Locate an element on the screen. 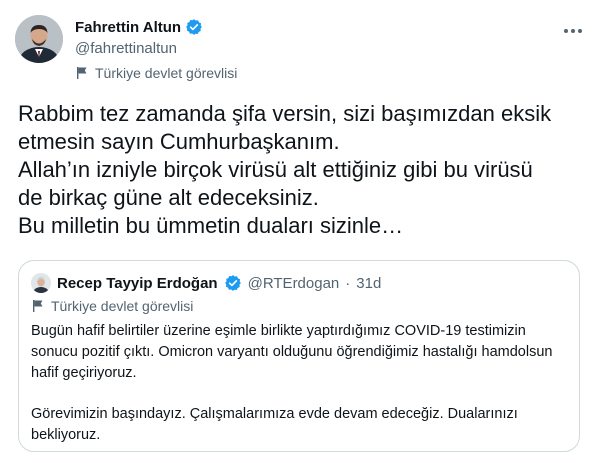  quoted-header: Recep Tayyip Erdoğan @RTErdogan · 31d is located at coordinates (206, 283).